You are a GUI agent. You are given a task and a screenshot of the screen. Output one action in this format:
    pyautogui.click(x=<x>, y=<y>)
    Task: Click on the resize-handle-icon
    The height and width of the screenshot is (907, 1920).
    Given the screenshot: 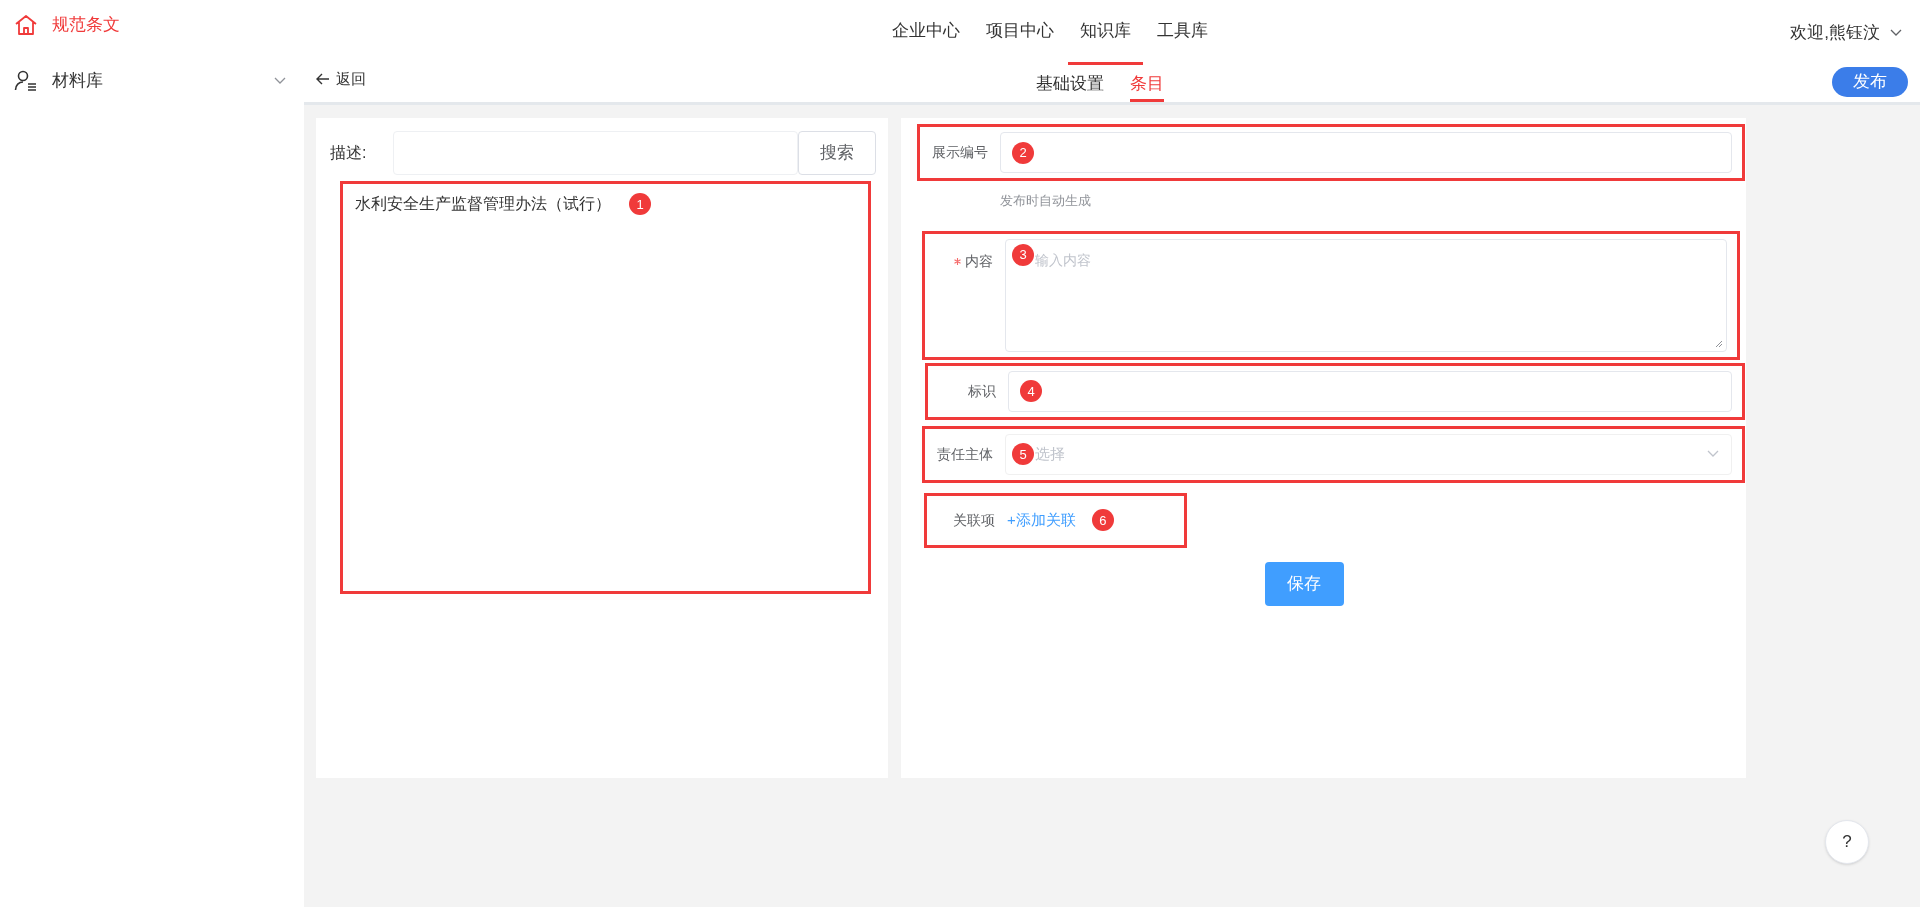 What is the action you would take?
    pyautogui.click(x=1719, y=343)
    